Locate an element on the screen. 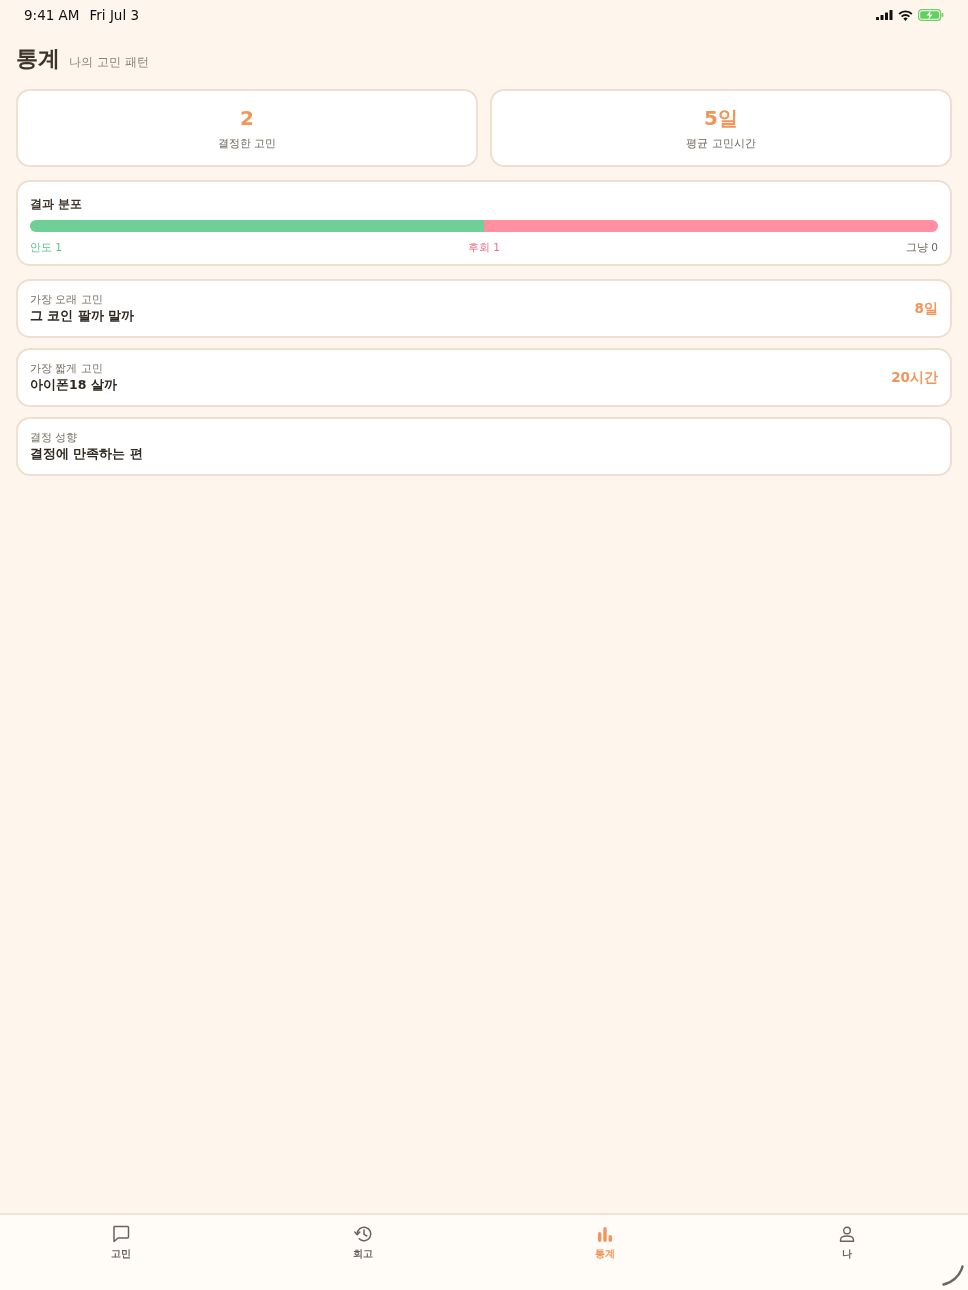 The image size is (968, 1290). stat-label: 결정한 고민 is located at coordinates (247, 144).